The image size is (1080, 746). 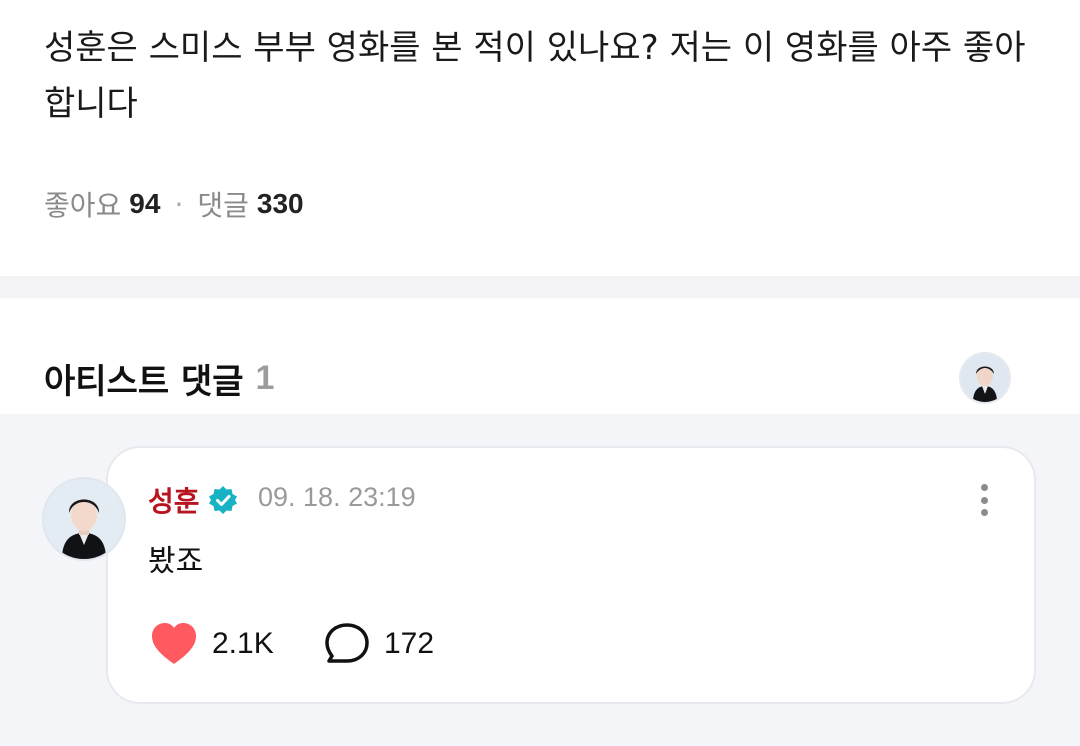 I want to click on comment-author: 성훈, so click(x=193, y=500).